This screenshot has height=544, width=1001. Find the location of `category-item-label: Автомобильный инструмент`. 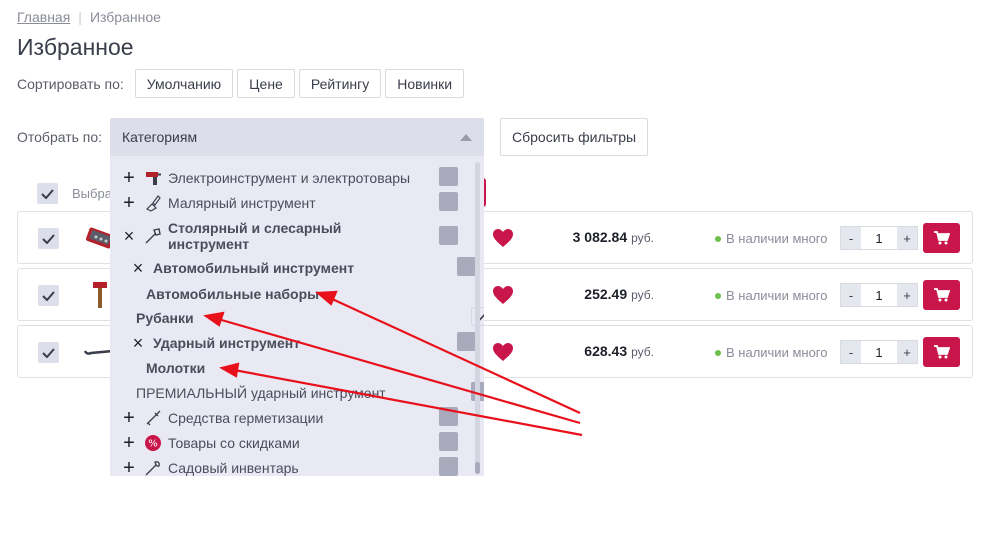

category-item-label: Автомобильный инструмент is located at coordinates (254, 268).